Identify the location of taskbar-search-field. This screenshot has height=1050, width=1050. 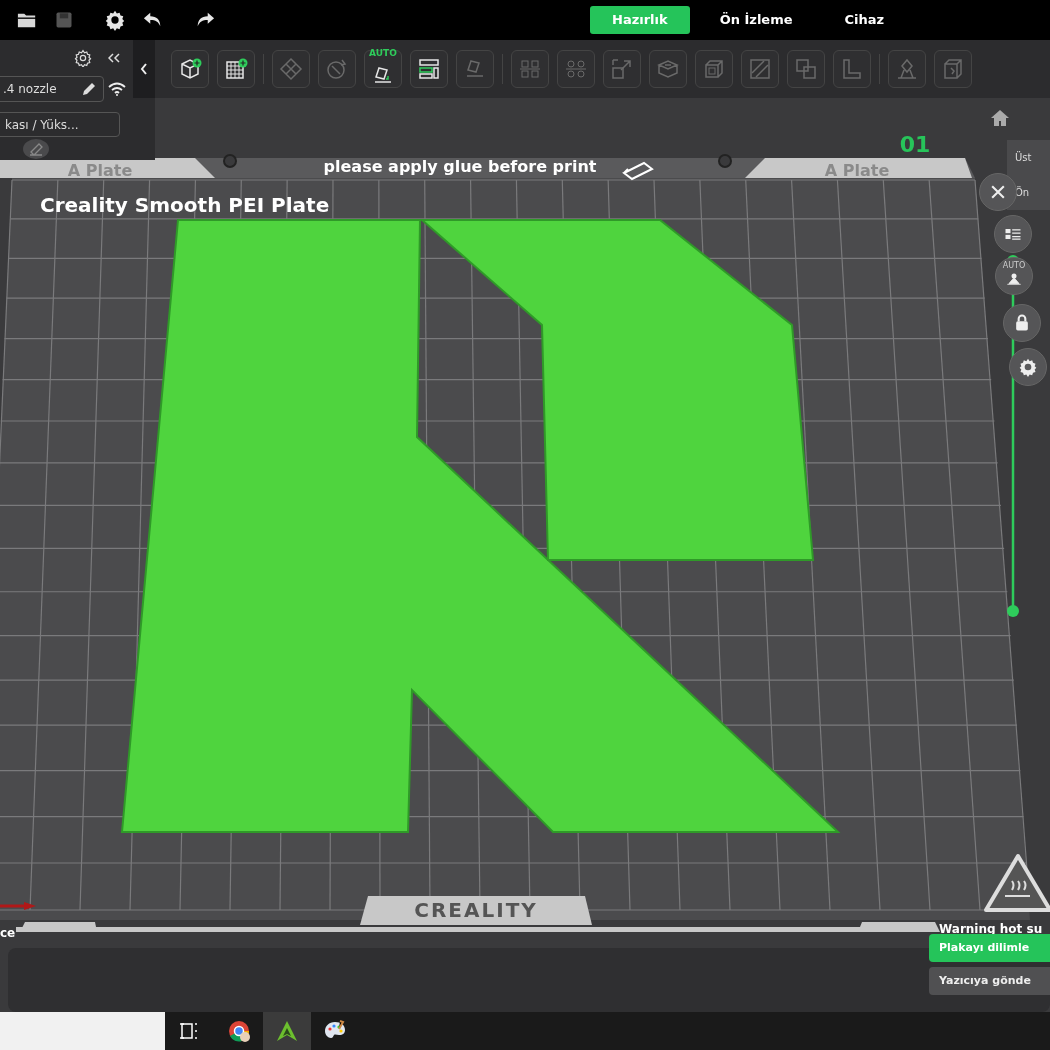
(82, 1031).